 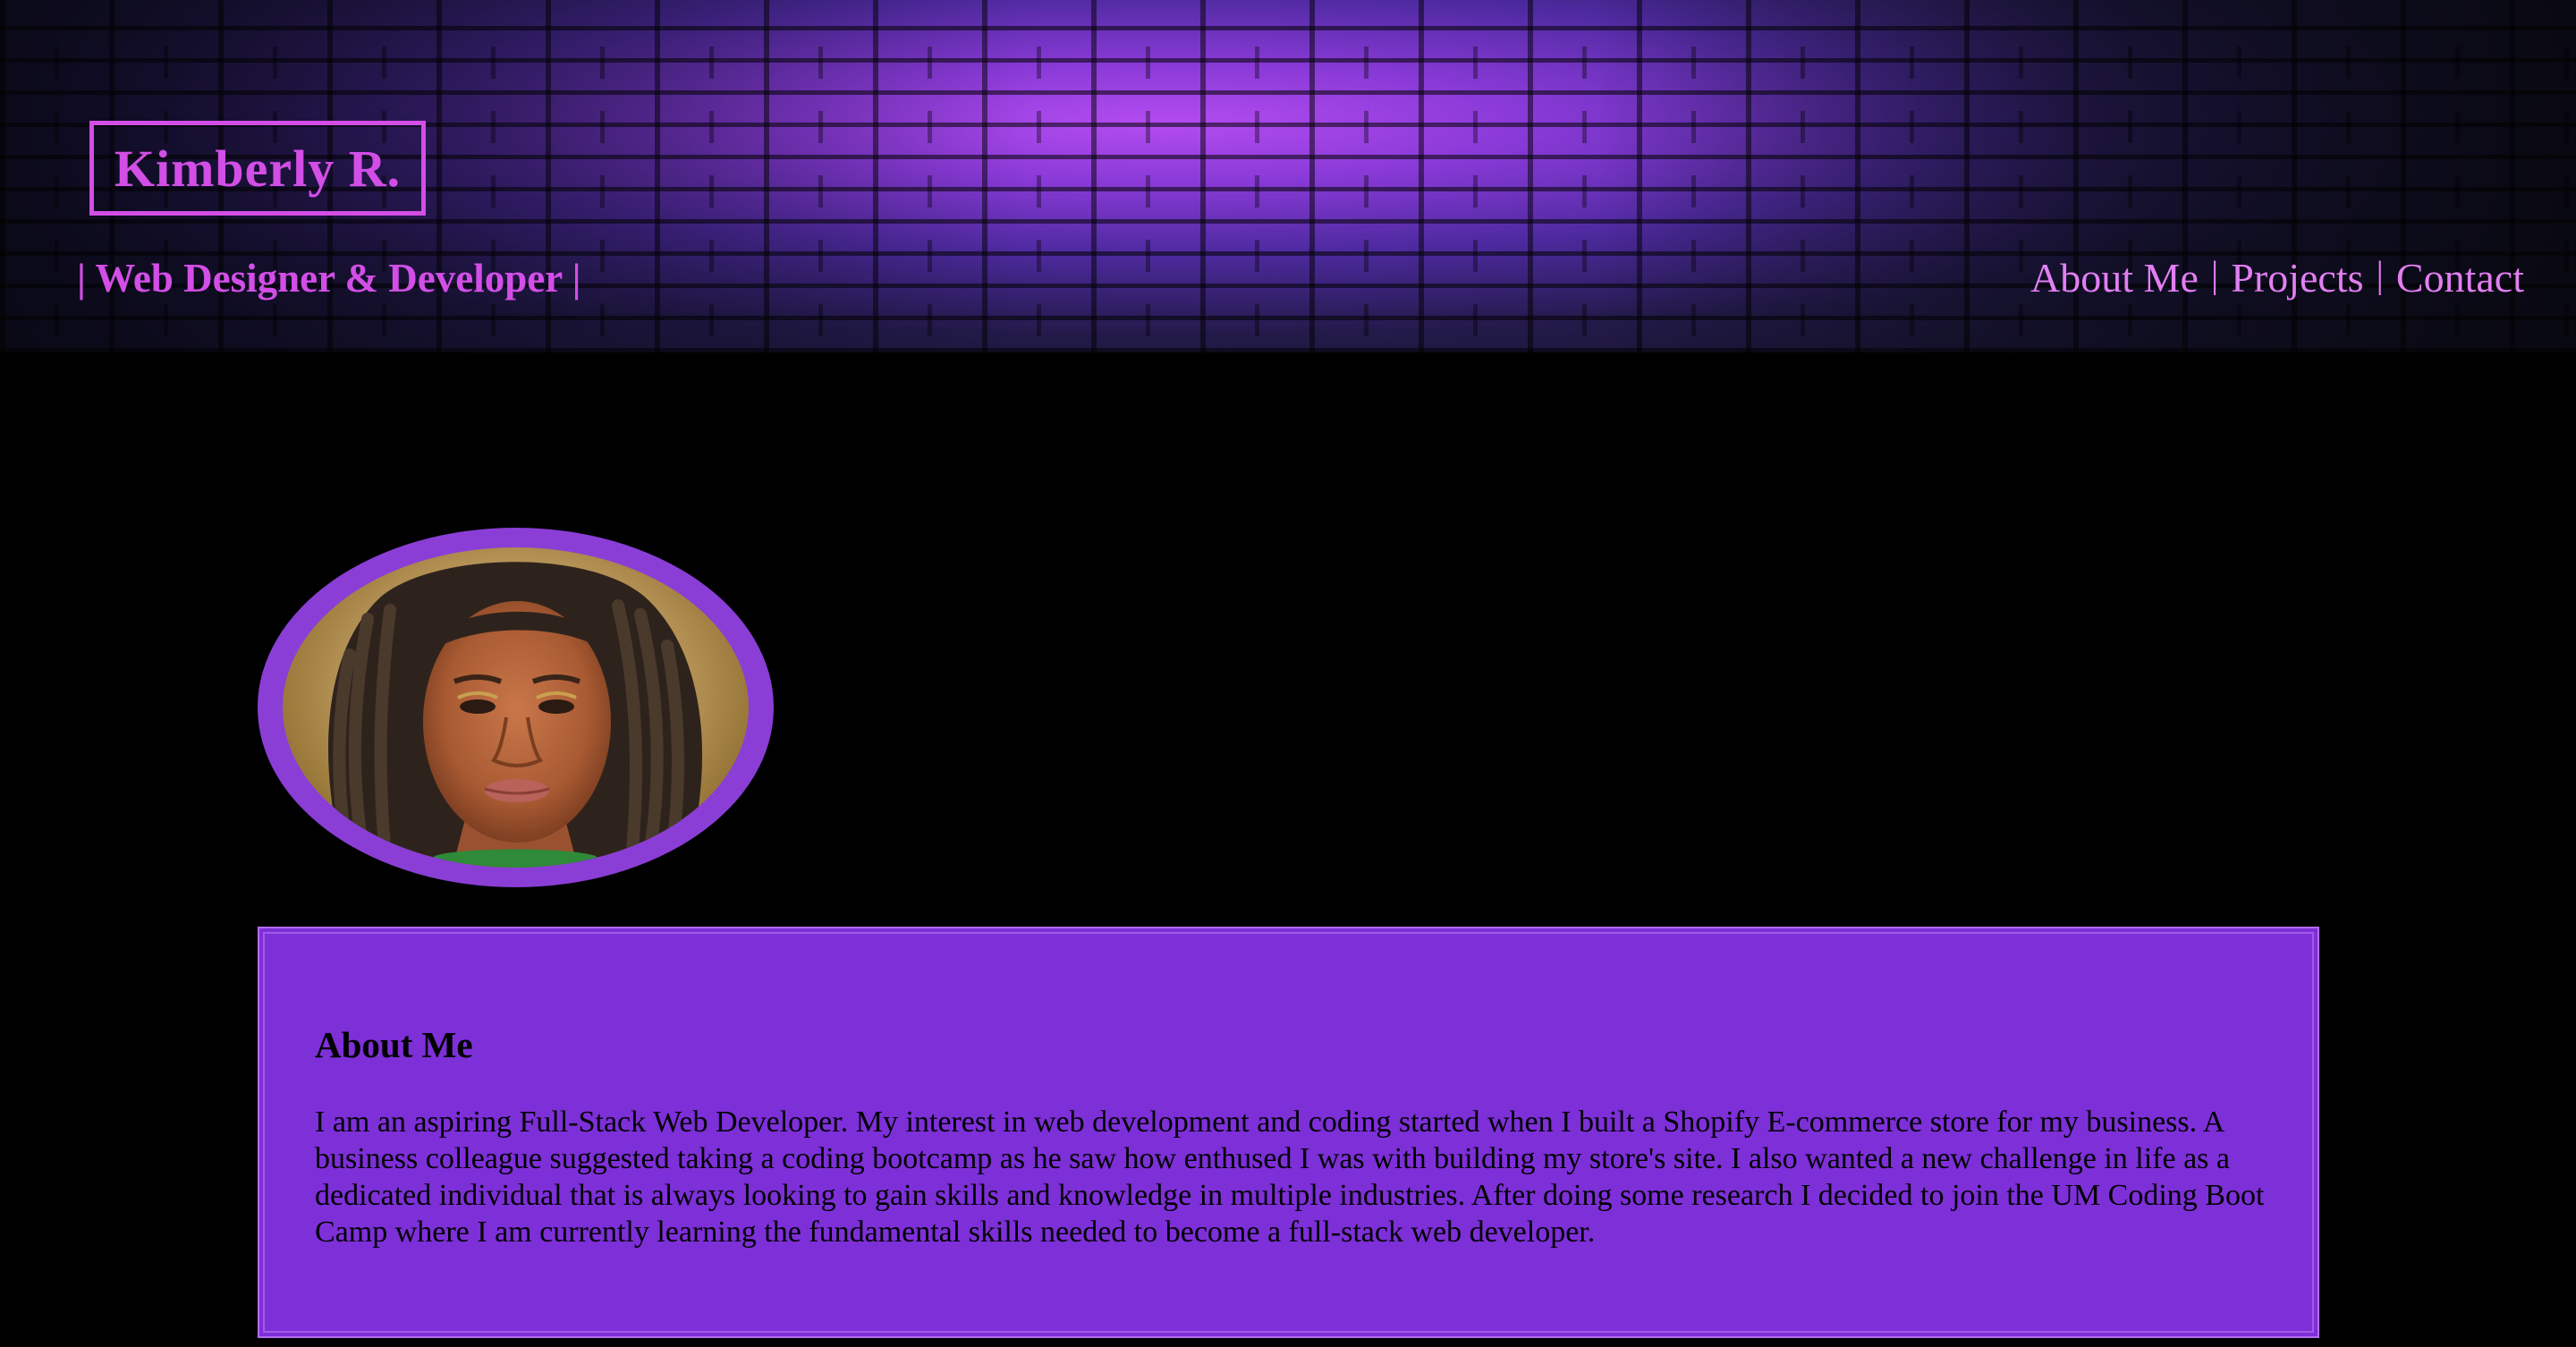 What do you see at coordinates (2297, 277) in the screenshot?
I see `nav-link-projects: Projects` at bounding box center [2297, 277].